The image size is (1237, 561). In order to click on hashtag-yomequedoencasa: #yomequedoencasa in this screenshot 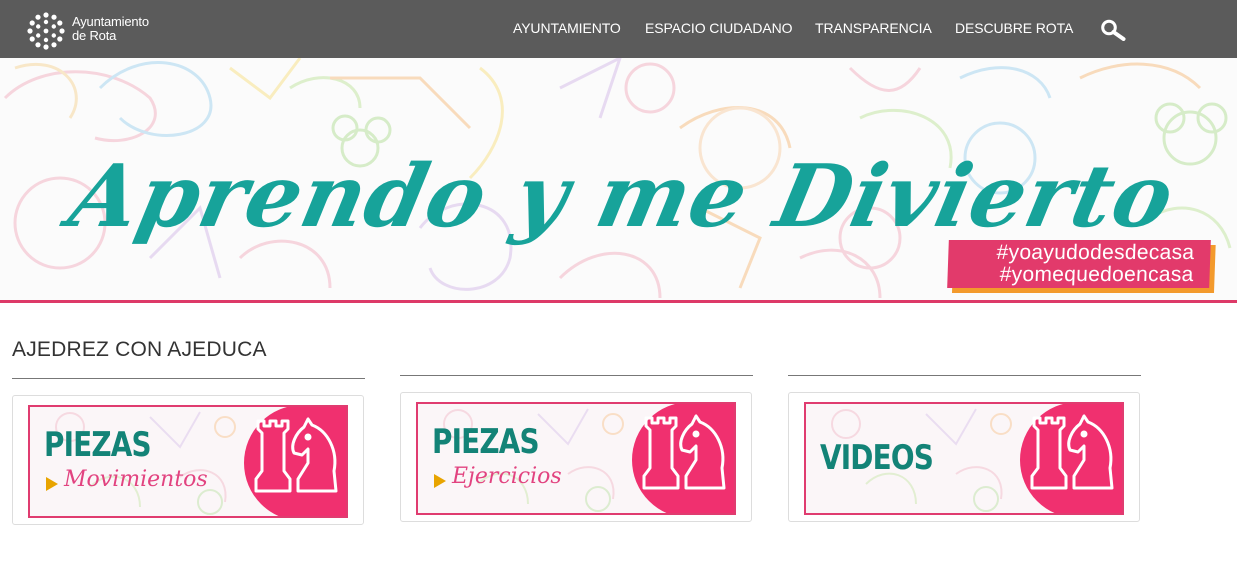, I will do `click(1097, 274)`.